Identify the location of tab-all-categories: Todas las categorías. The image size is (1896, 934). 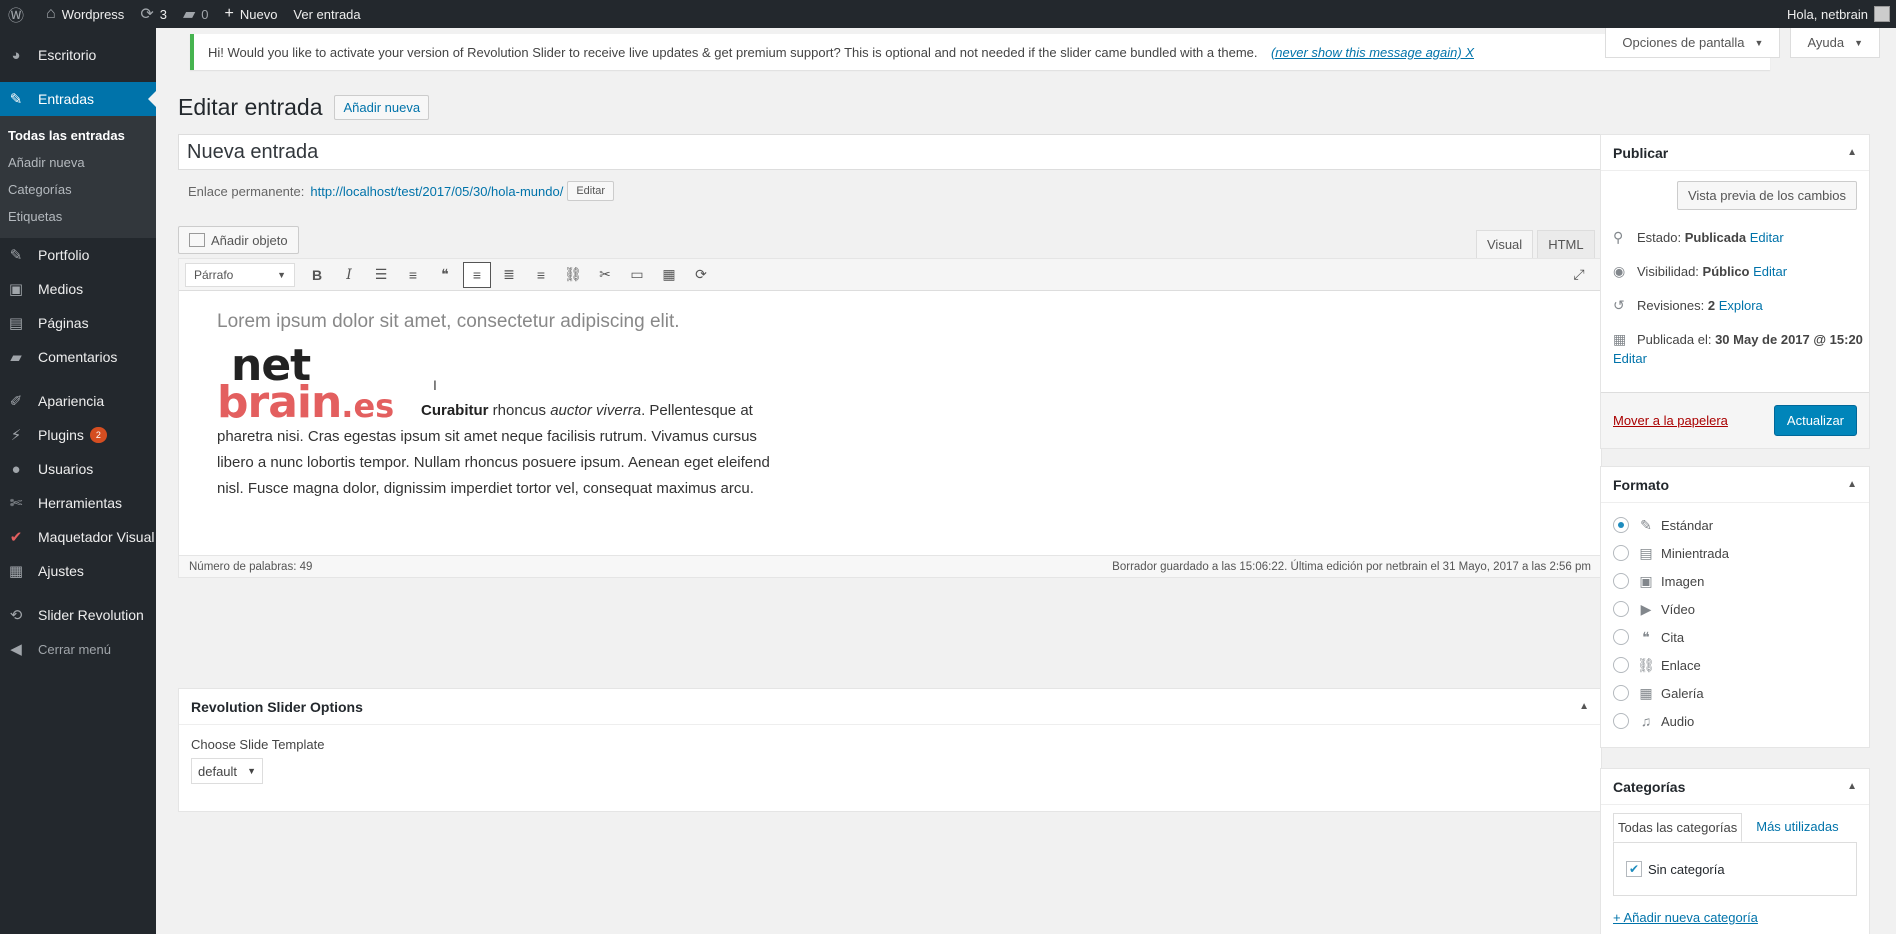
(1678, 827).